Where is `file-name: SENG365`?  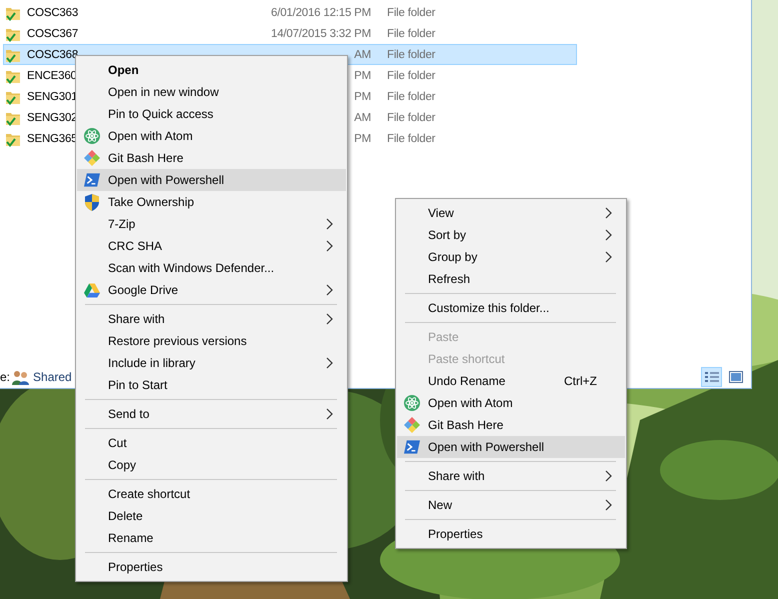 file-name: SENG365 is located at coordinates (52, 138).